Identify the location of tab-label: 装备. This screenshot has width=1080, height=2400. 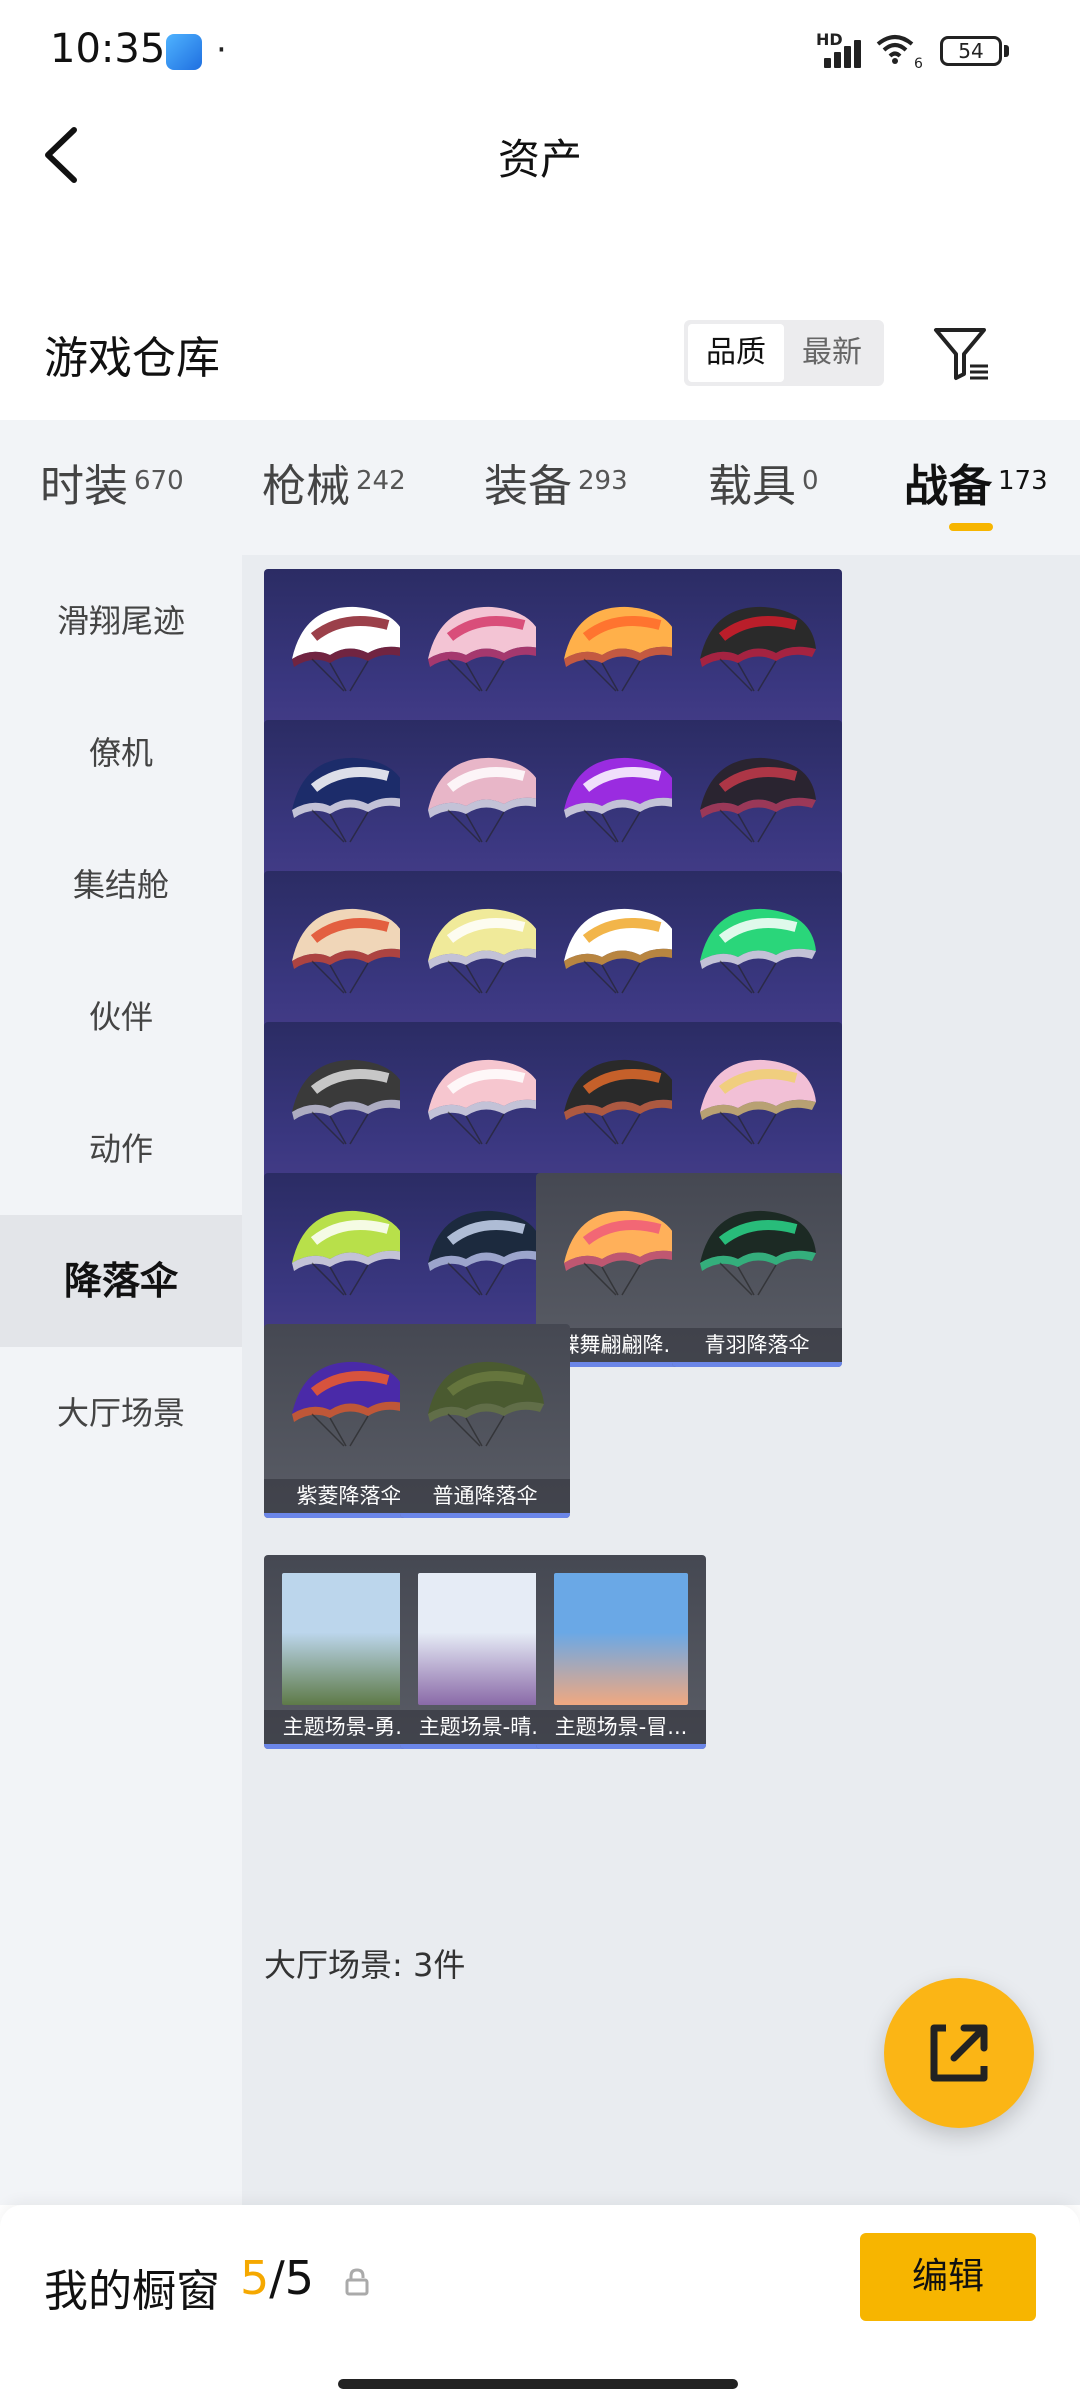
(528, 486).